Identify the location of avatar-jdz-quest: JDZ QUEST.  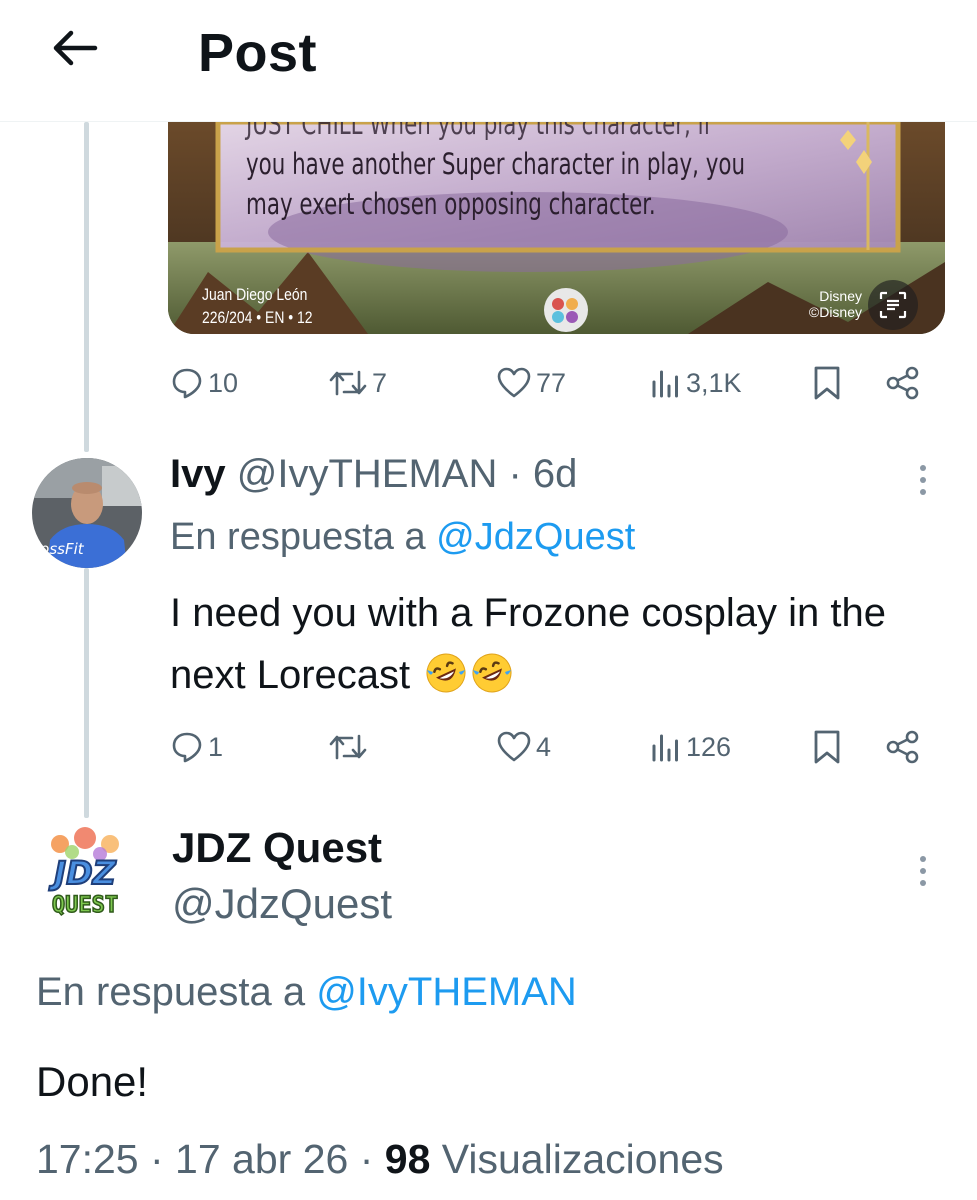
(85, 881).